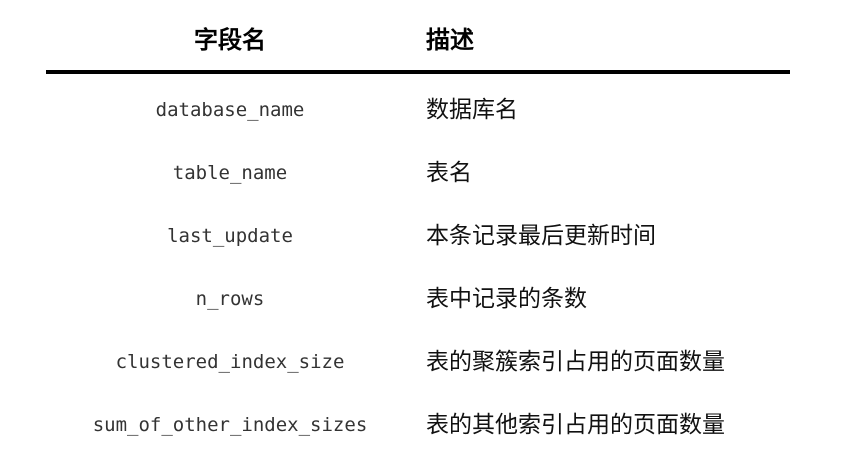  I want to click on table-row: clustered_index_size 表的聚簇索引占用的页面数量, so click(418, 362).